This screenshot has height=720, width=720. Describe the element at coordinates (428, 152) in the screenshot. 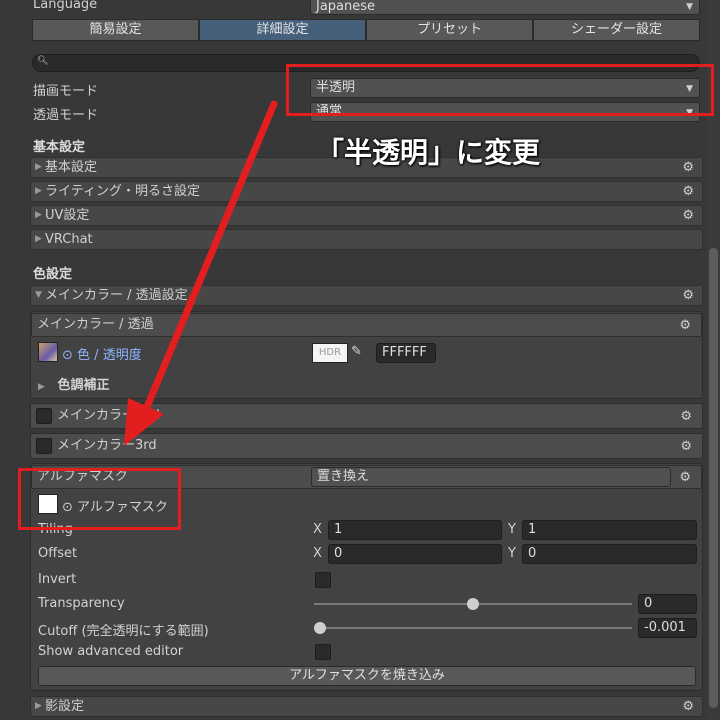

I see `annotation-text: 「半透明」に変更` at that location.